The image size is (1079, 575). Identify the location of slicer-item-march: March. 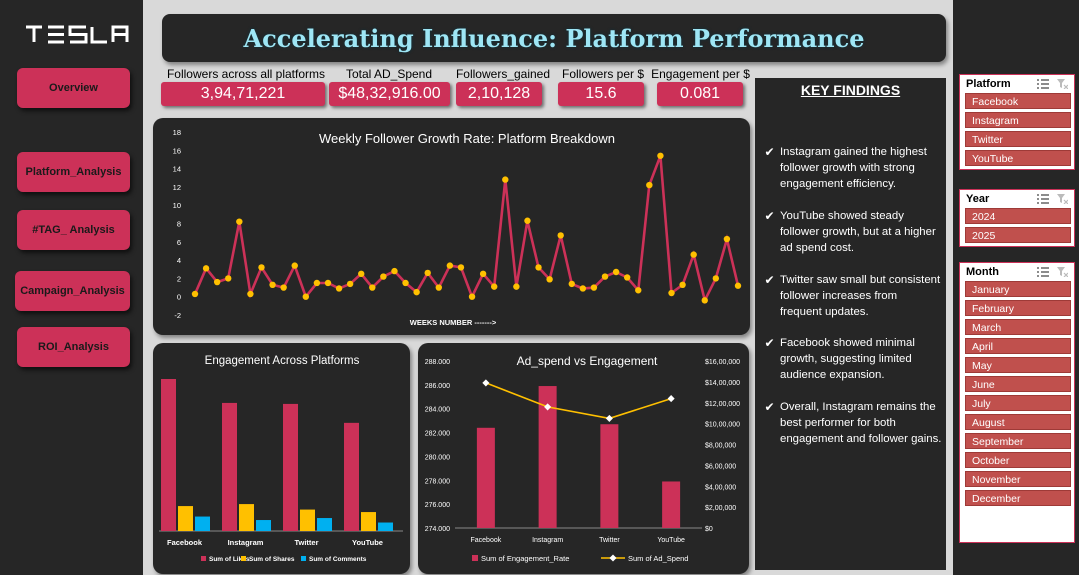
(1018, 327).